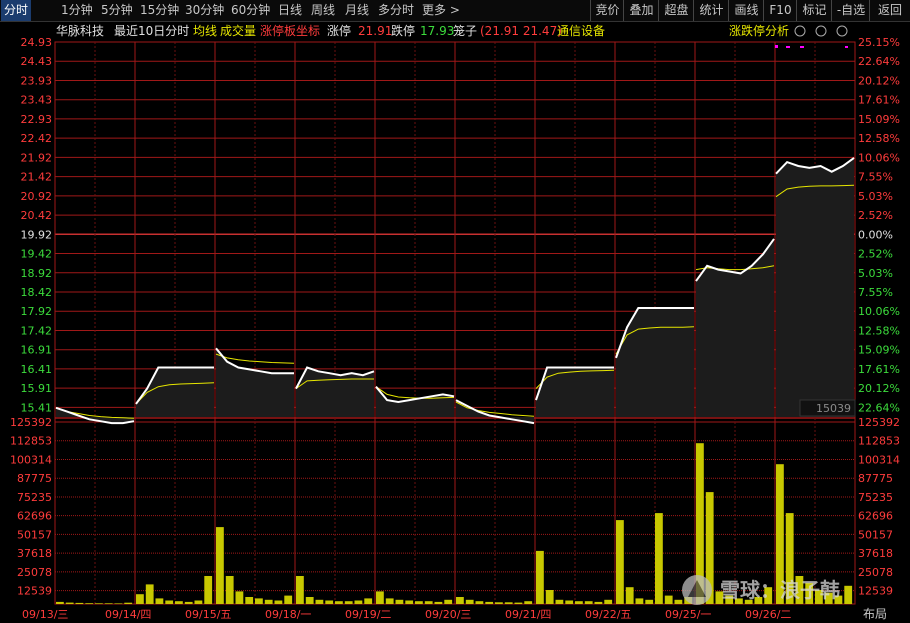 This screenshot has height=623, width=910. I want to click on tab-15min: 15分钟, so click(159, 10).